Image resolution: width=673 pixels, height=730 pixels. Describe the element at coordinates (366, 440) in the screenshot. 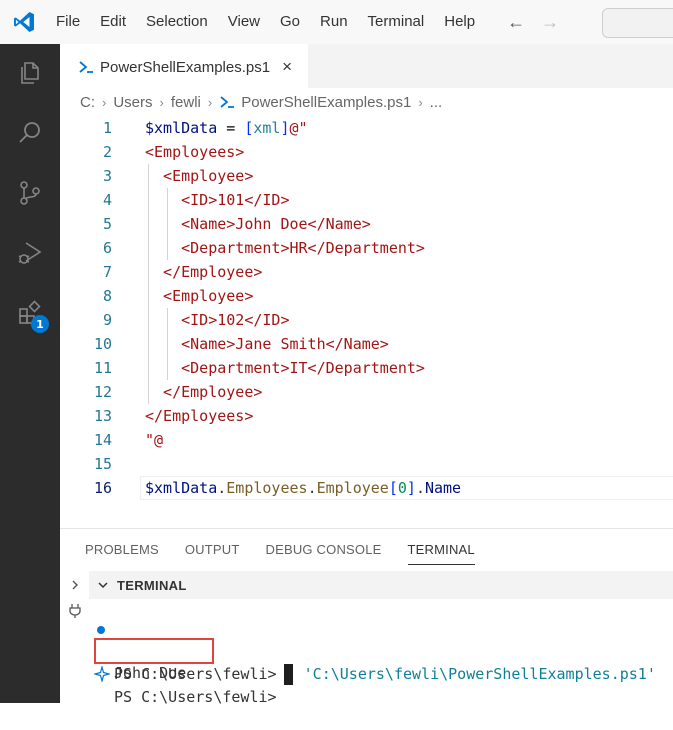

I see `code-line: 14 "@` at that location.